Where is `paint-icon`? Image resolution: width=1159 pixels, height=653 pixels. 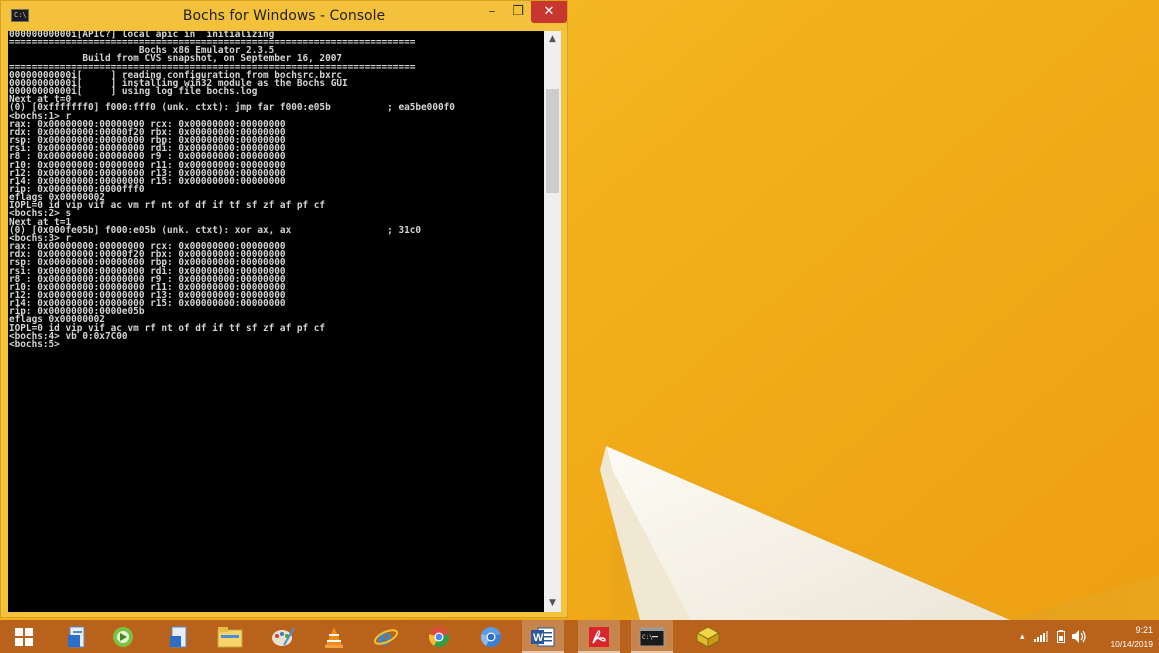
paint-icon is located at coordinates (283, 636).